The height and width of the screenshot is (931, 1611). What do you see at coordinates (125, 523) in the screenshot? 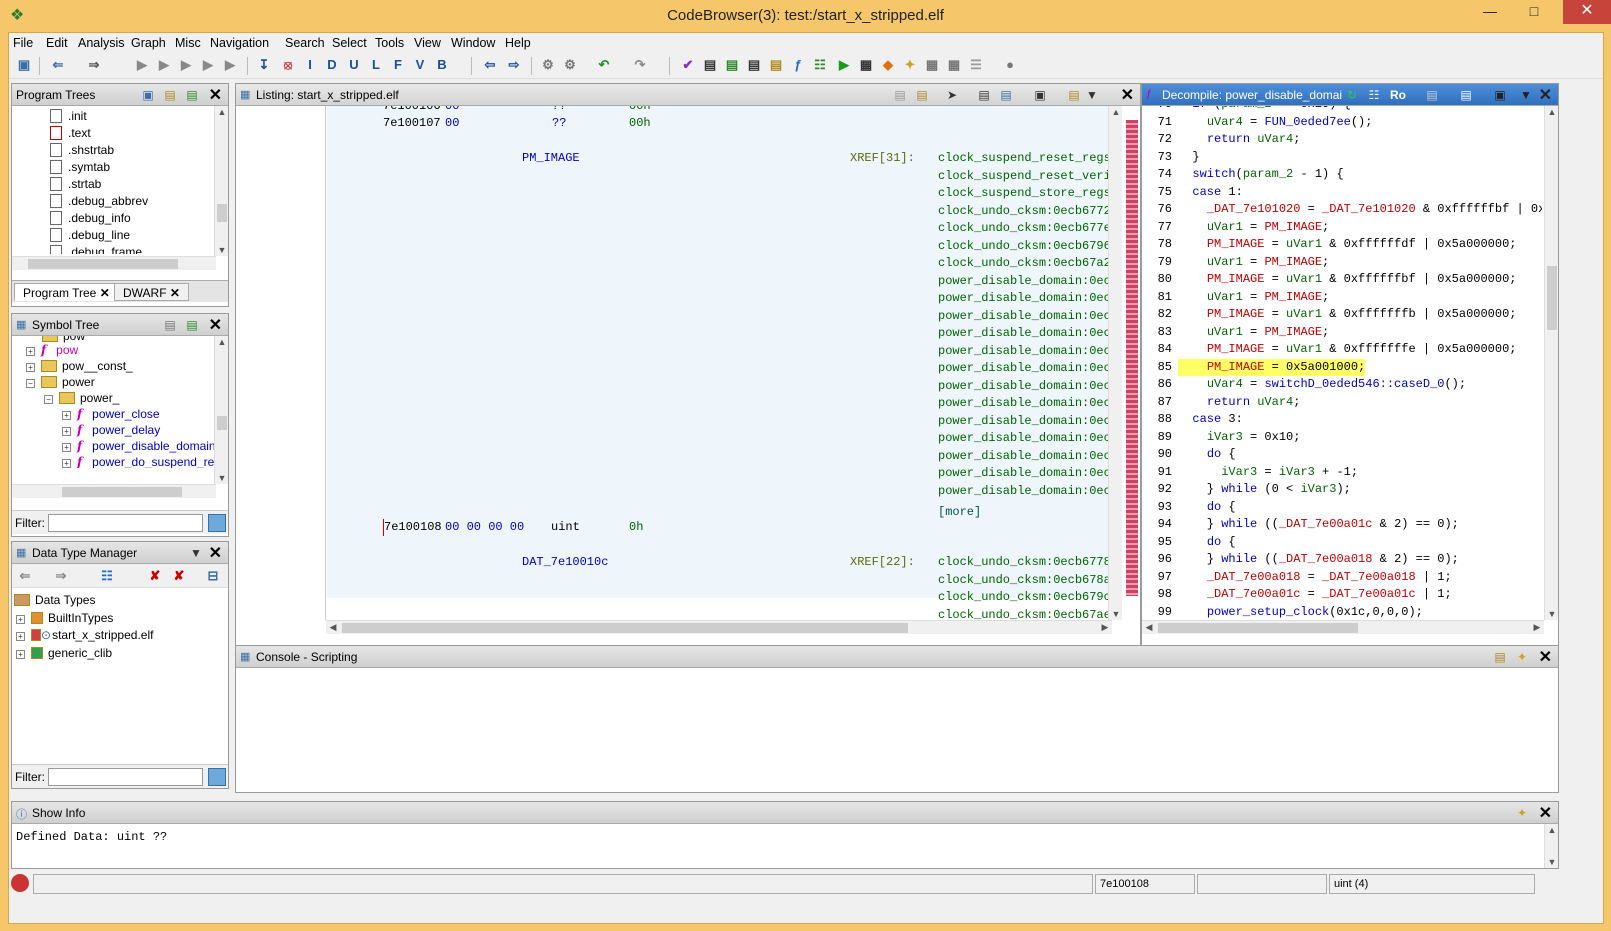
I see `symbol-filter-input` at bounding box center [125, 523].